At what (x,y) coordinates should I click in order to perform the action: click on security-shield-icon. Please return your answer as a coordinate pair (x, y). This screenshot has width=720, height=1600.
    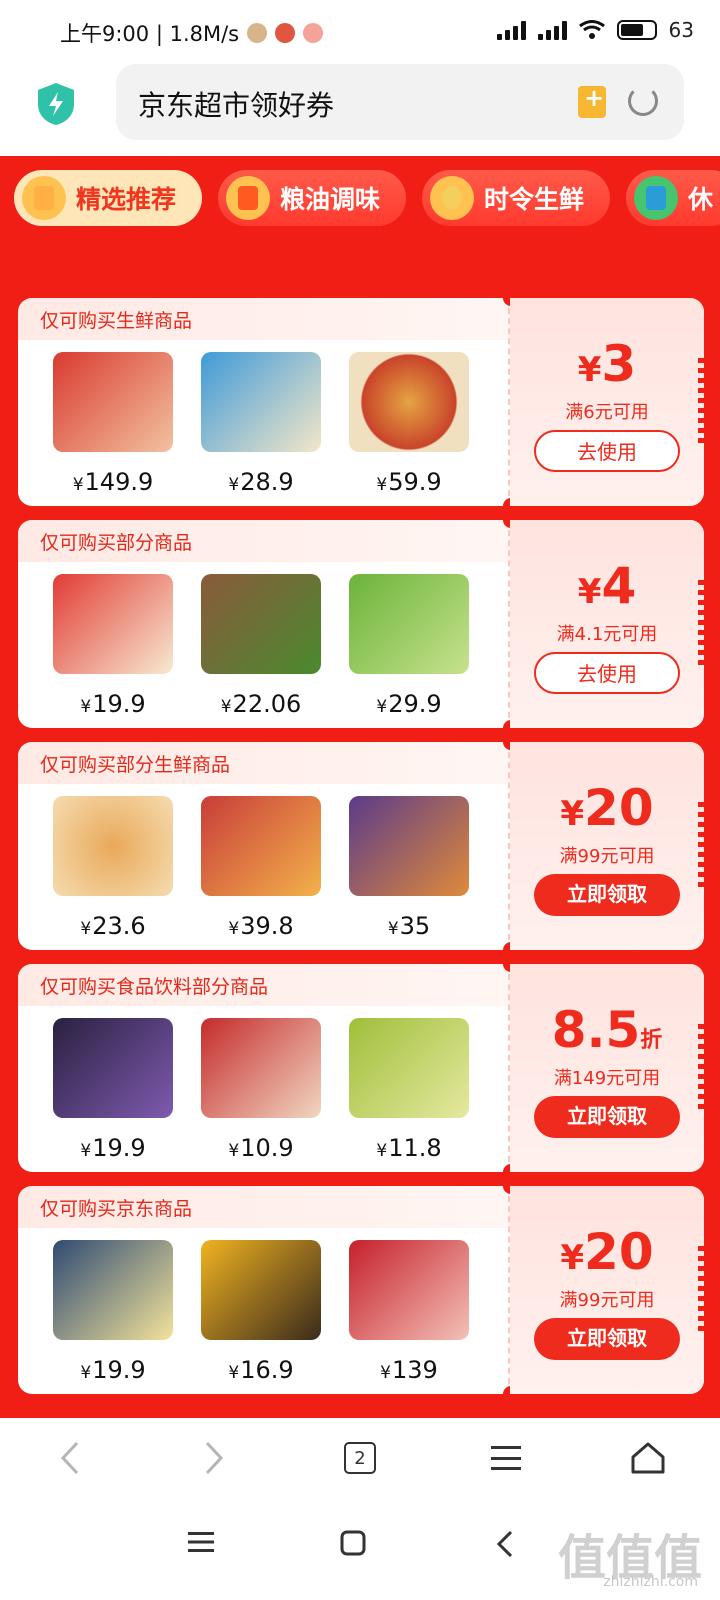
    Looking at the image, I should click on (56, 104).